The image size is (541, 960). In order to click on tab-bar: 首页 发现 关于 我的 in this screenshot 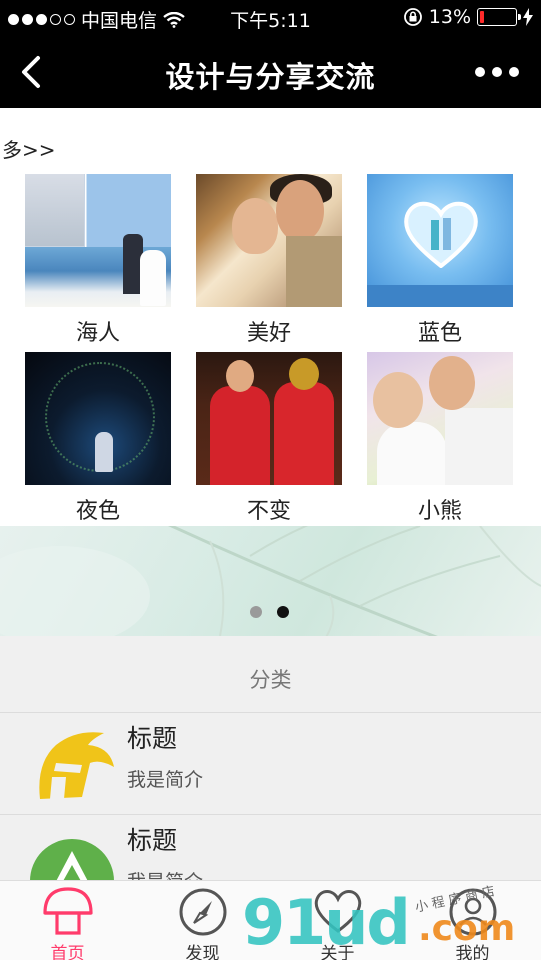, I will do `click(270, 920)`.